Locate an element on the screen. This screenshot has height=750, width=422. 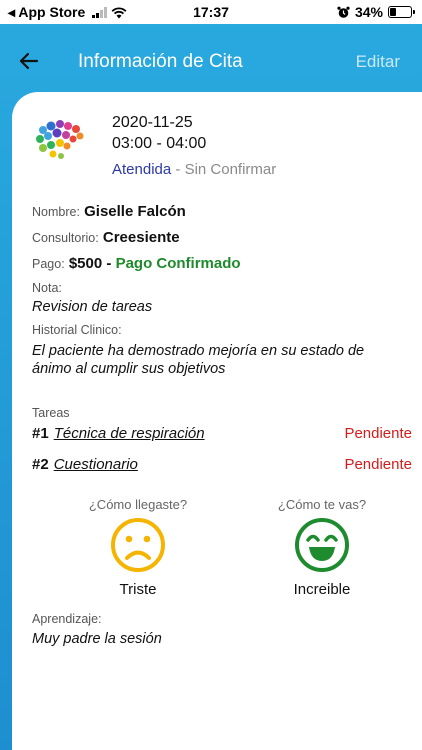
task-name: Técnica de respiración is located at coordinates (129, 433).